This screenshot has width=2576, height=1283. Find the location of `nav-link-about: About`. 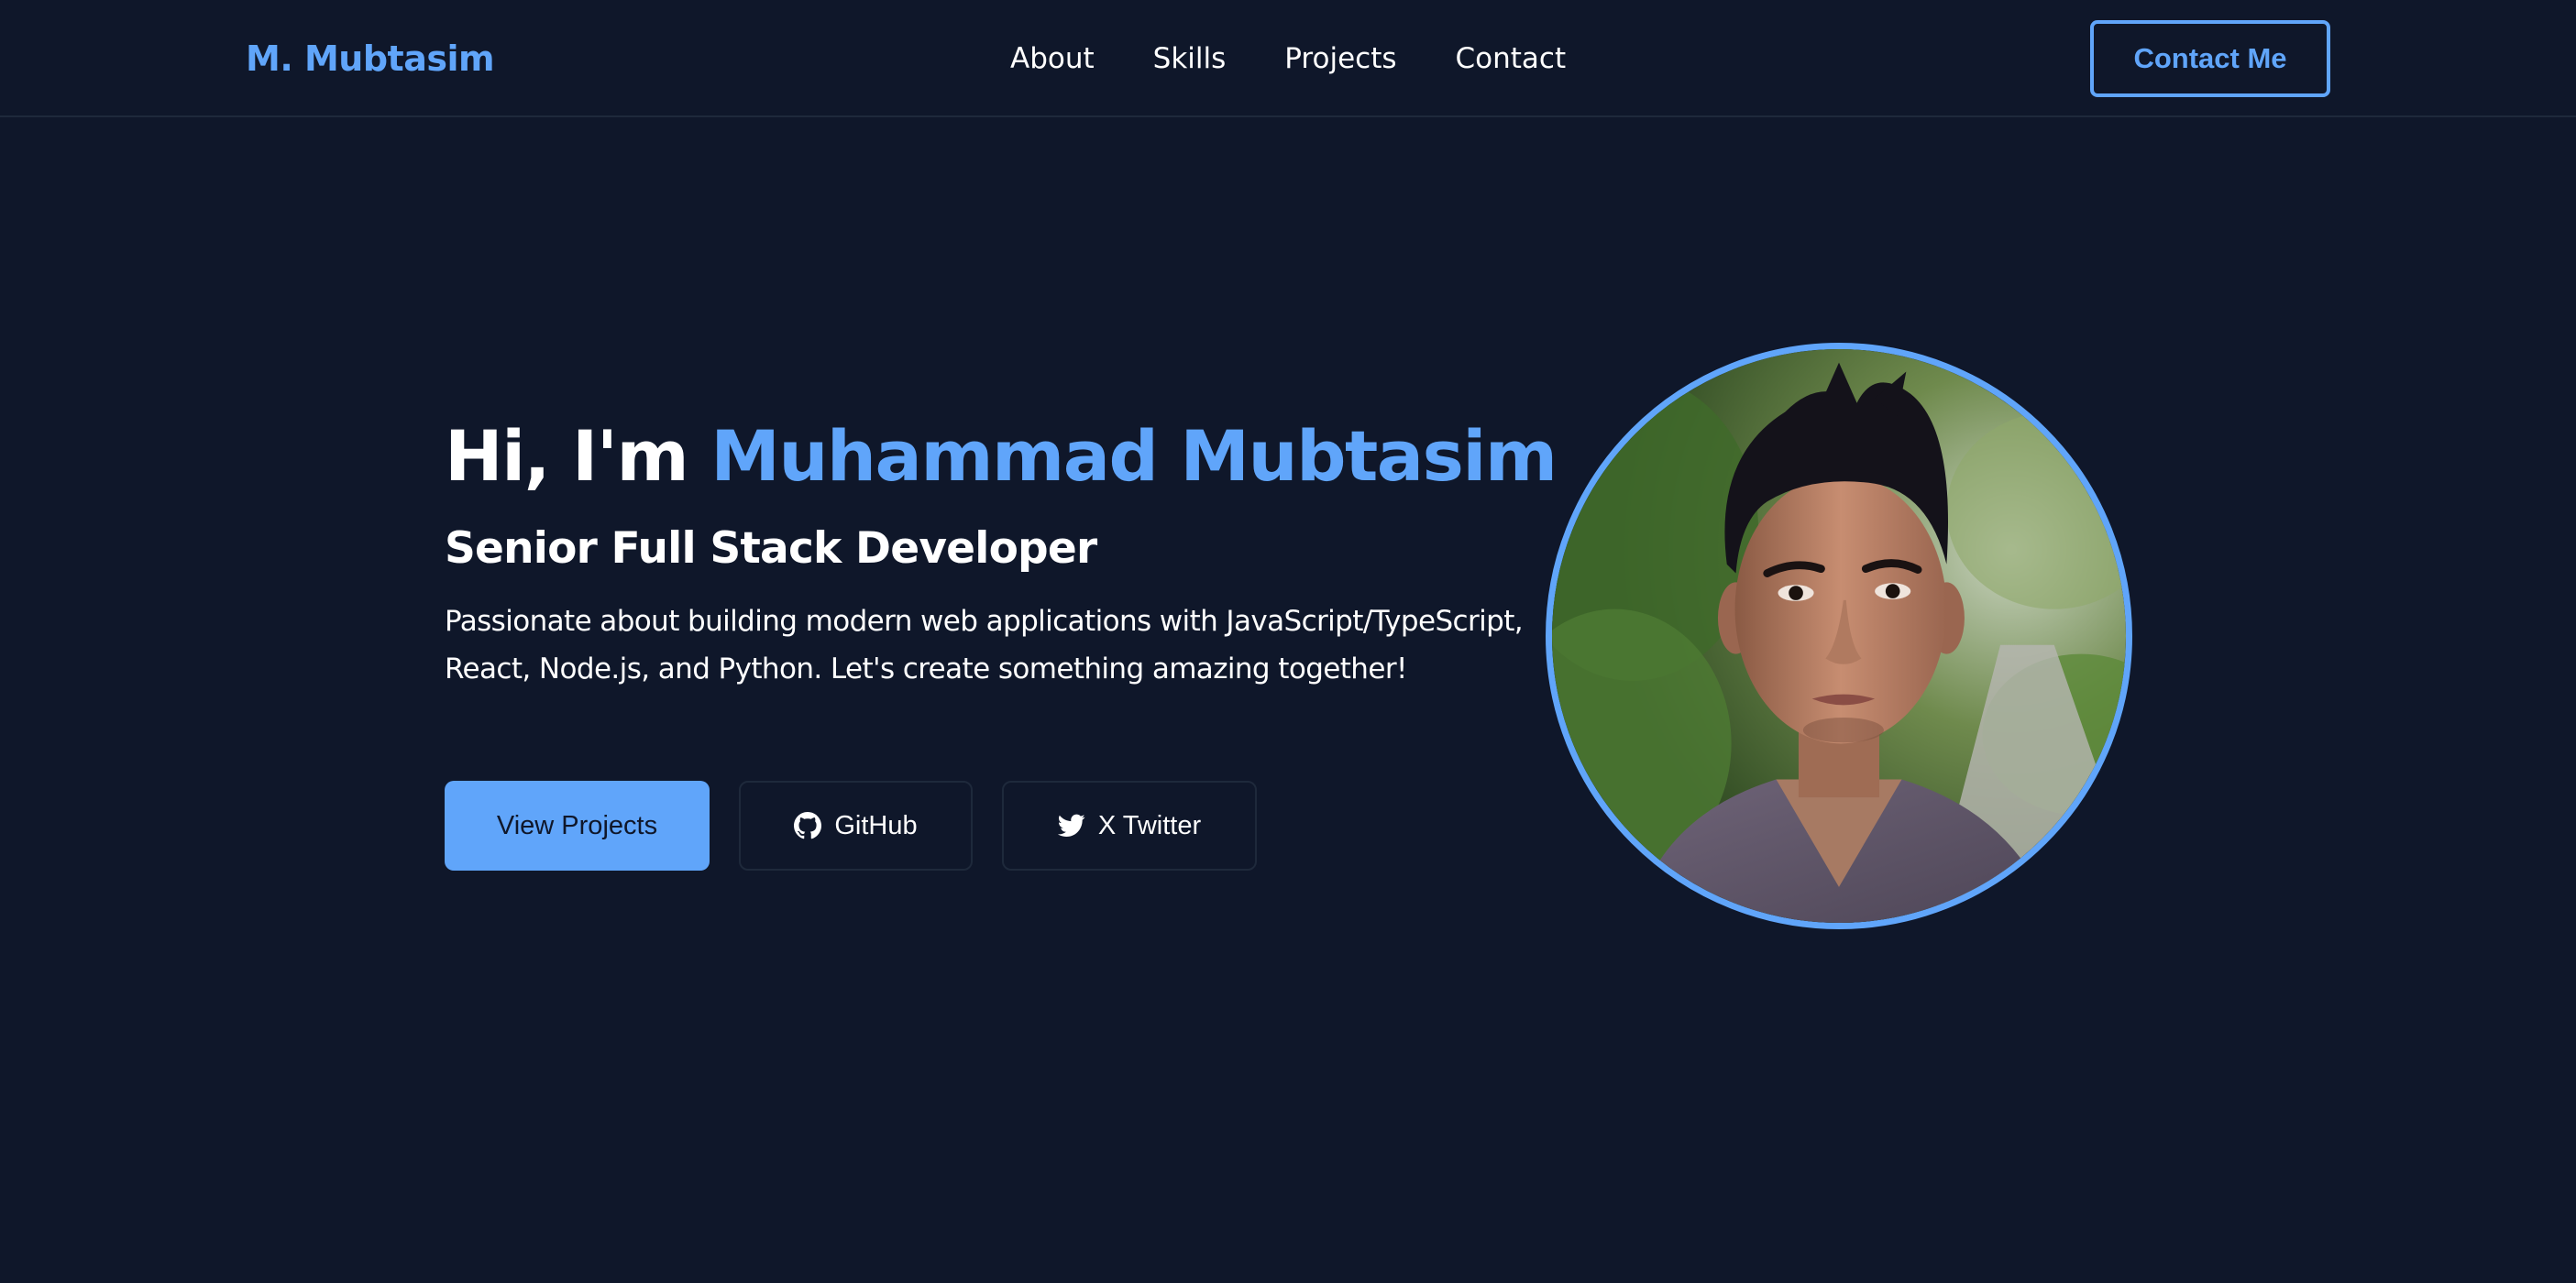

nav-link-about: About is located at coordinates (1053, 58).